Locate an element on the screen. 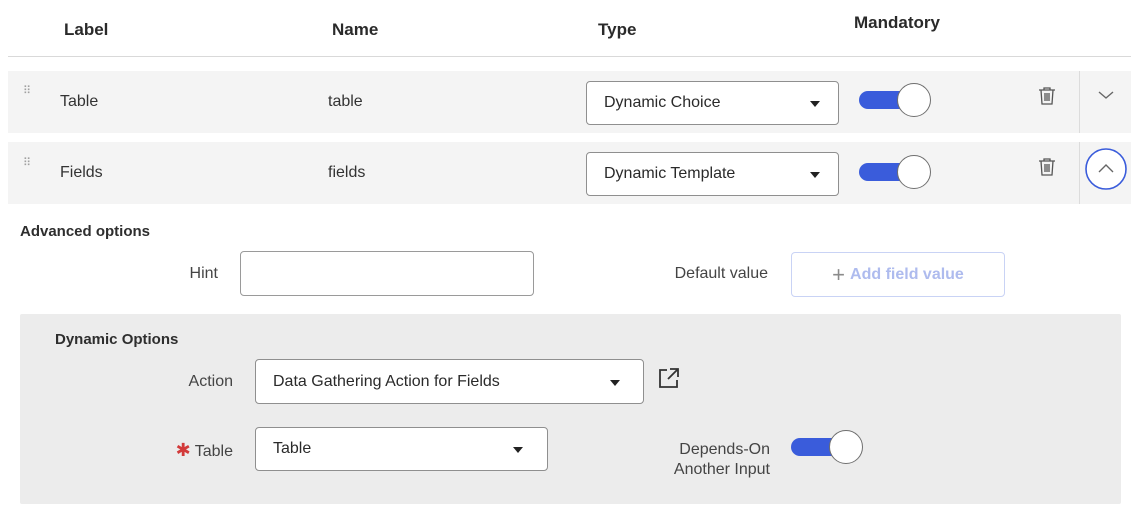  column-header-type: Type is located at coordinates (617, 29).